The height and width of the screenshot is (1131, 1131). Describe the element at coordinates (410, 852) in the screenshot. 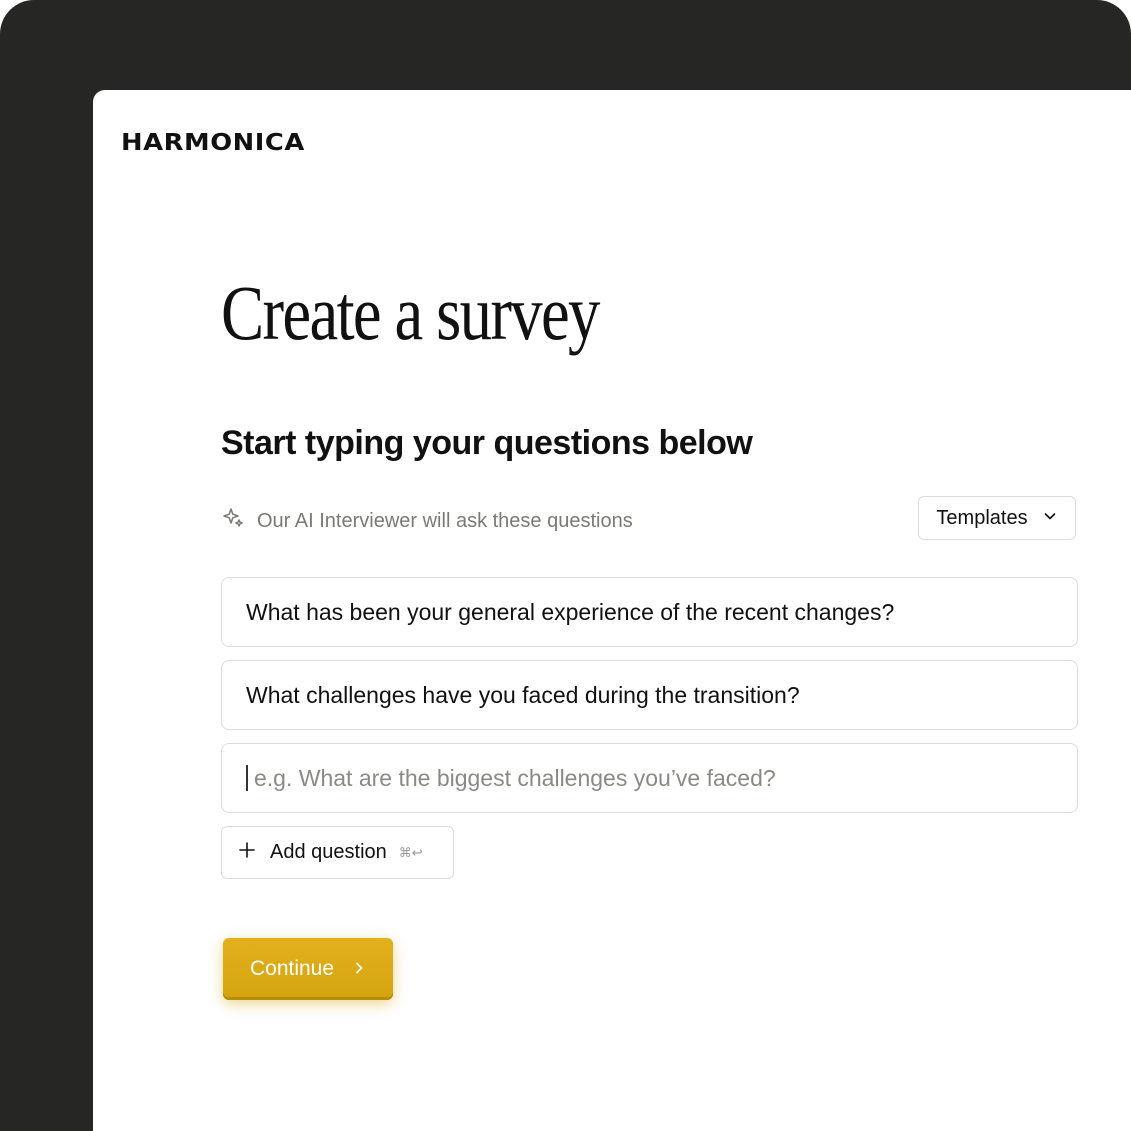

I see `keyboard-shortcut: ⌘↩` at that location.